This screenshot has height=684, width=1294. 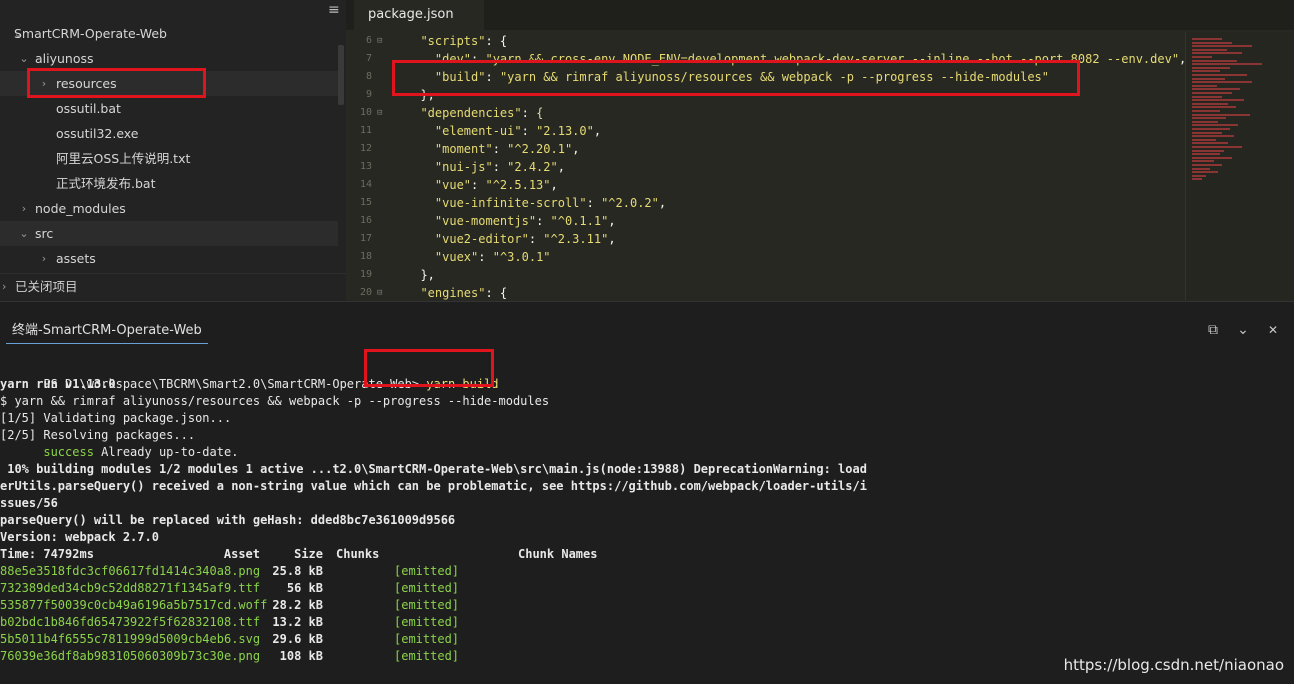 What do you see at coordinates (241, 554) in the screenshot?
I see `header-asset: Asset` at bounding box center [241, 554].